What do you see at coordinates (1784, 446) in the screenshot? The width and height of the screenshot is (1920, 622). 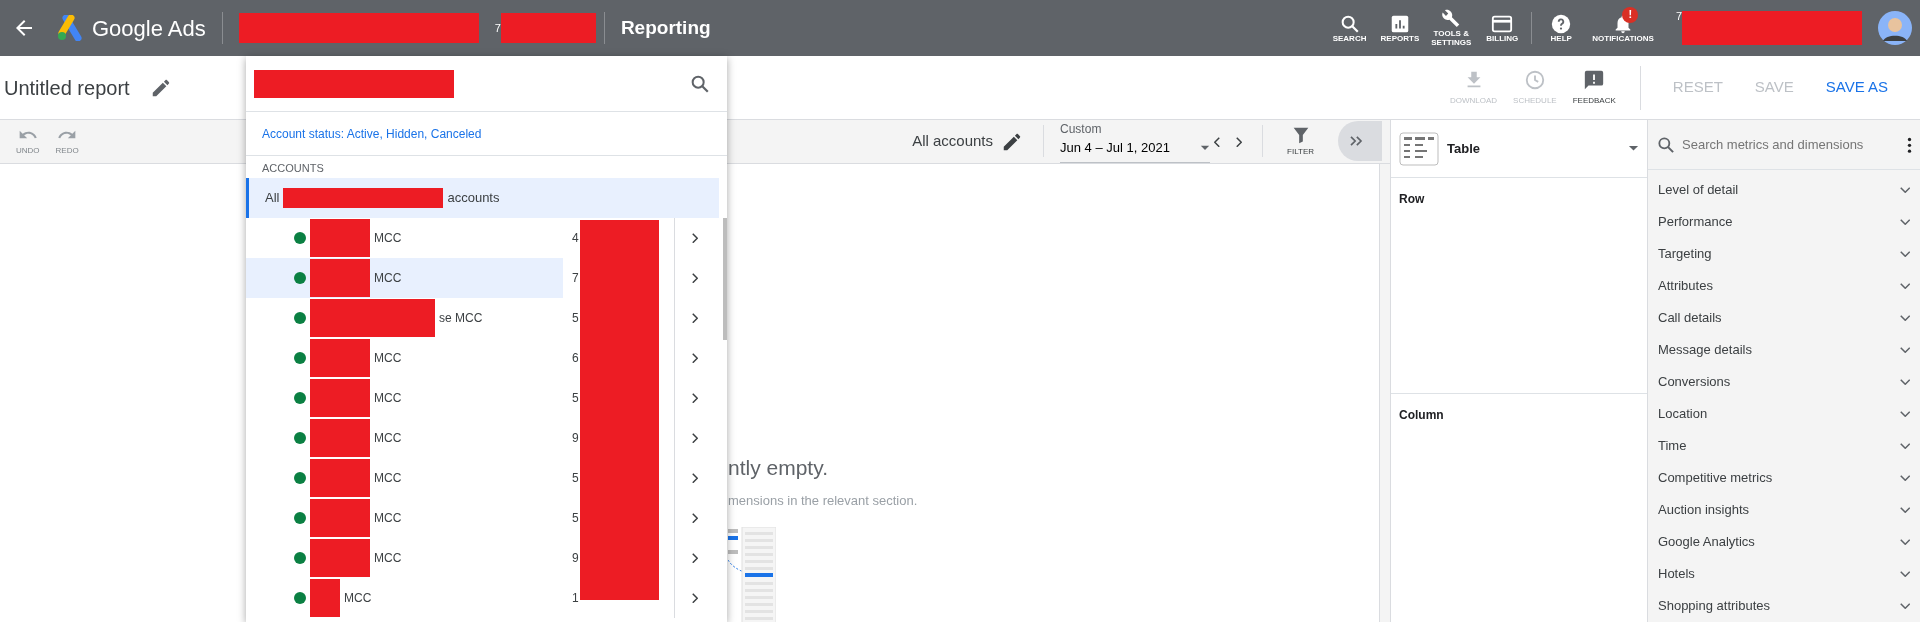 I see `category-row: Time` at bounding box center [1784, 446].